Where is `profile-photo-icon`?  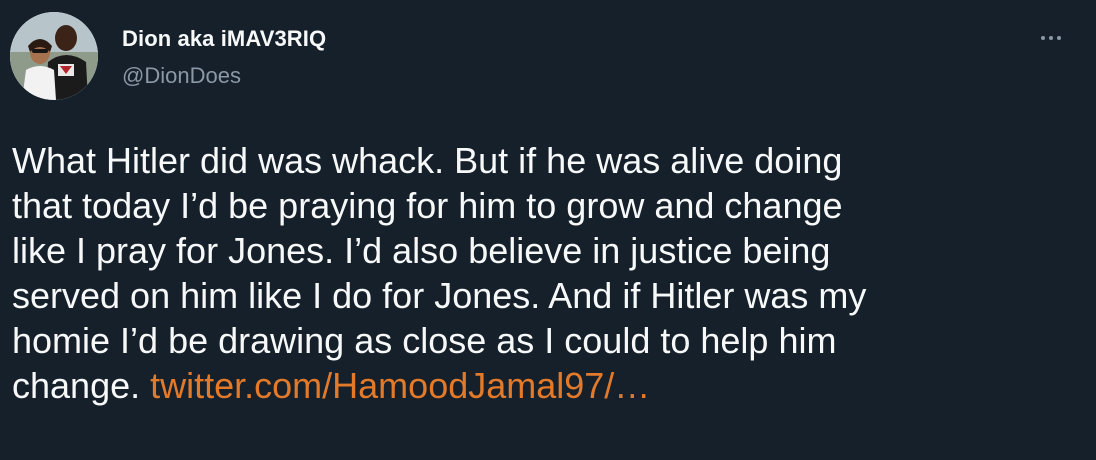 profile-photo-icon is located at coordinates (54, 56).